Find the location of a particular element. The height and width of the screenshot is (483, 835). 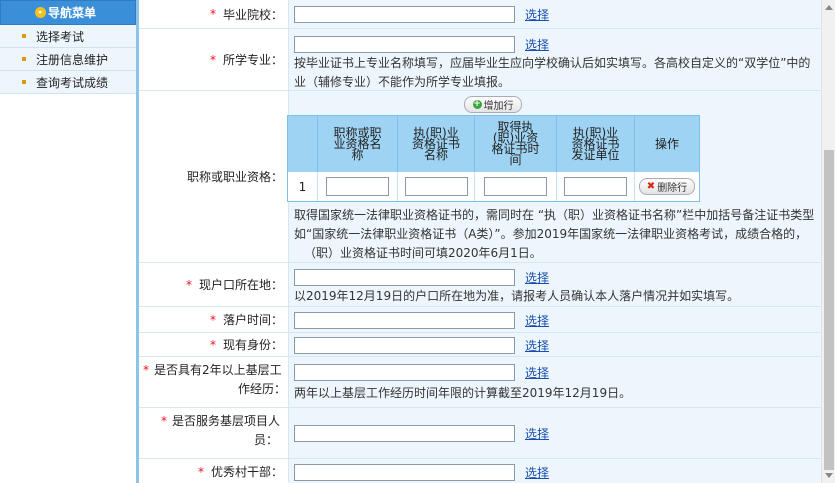

title-name-input is located at coordinates (357, 186).